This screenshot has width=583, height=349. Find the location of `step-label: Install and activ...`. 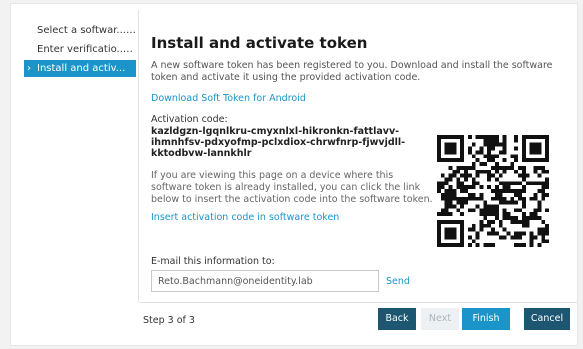

step-label: Install and activ... is located at coordinates (81, 68).